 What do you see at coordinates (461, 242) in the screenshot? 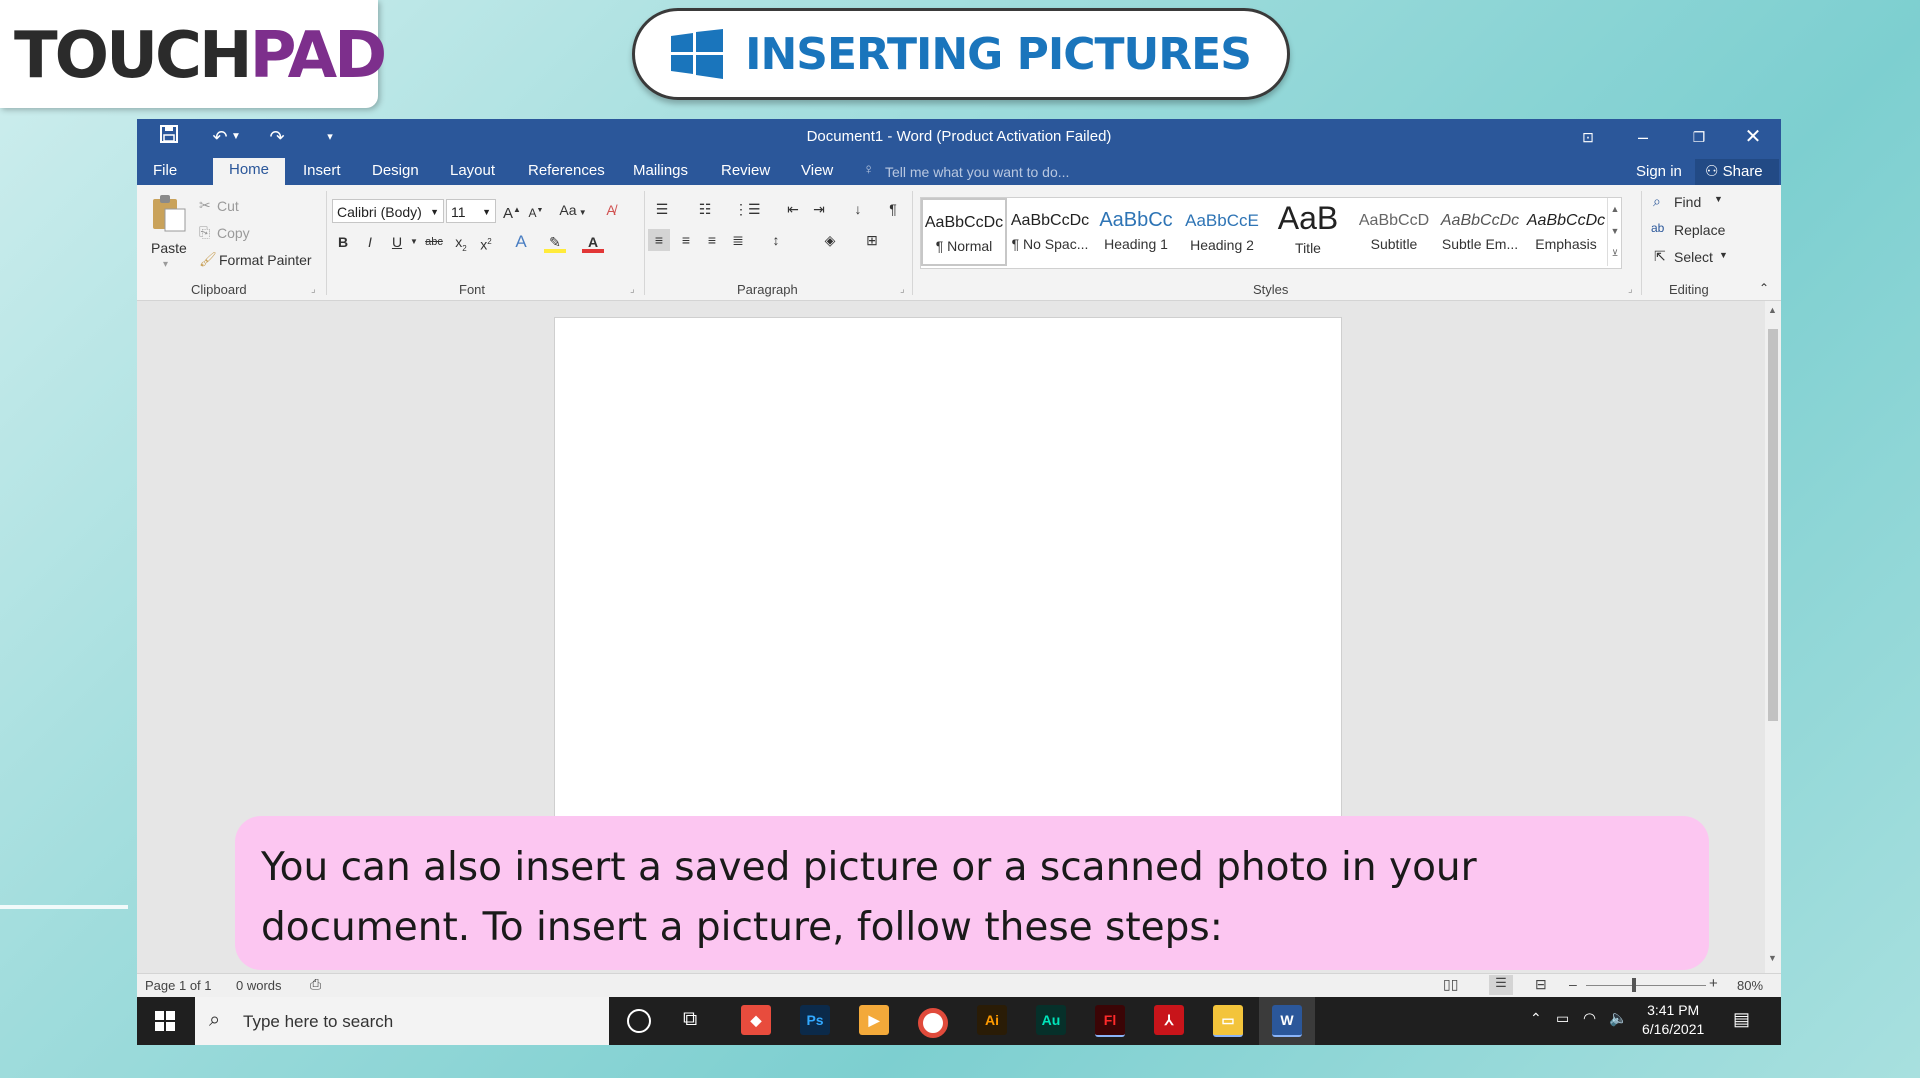
I see `subscript-icon: x2` at bounding box center [461, 242].